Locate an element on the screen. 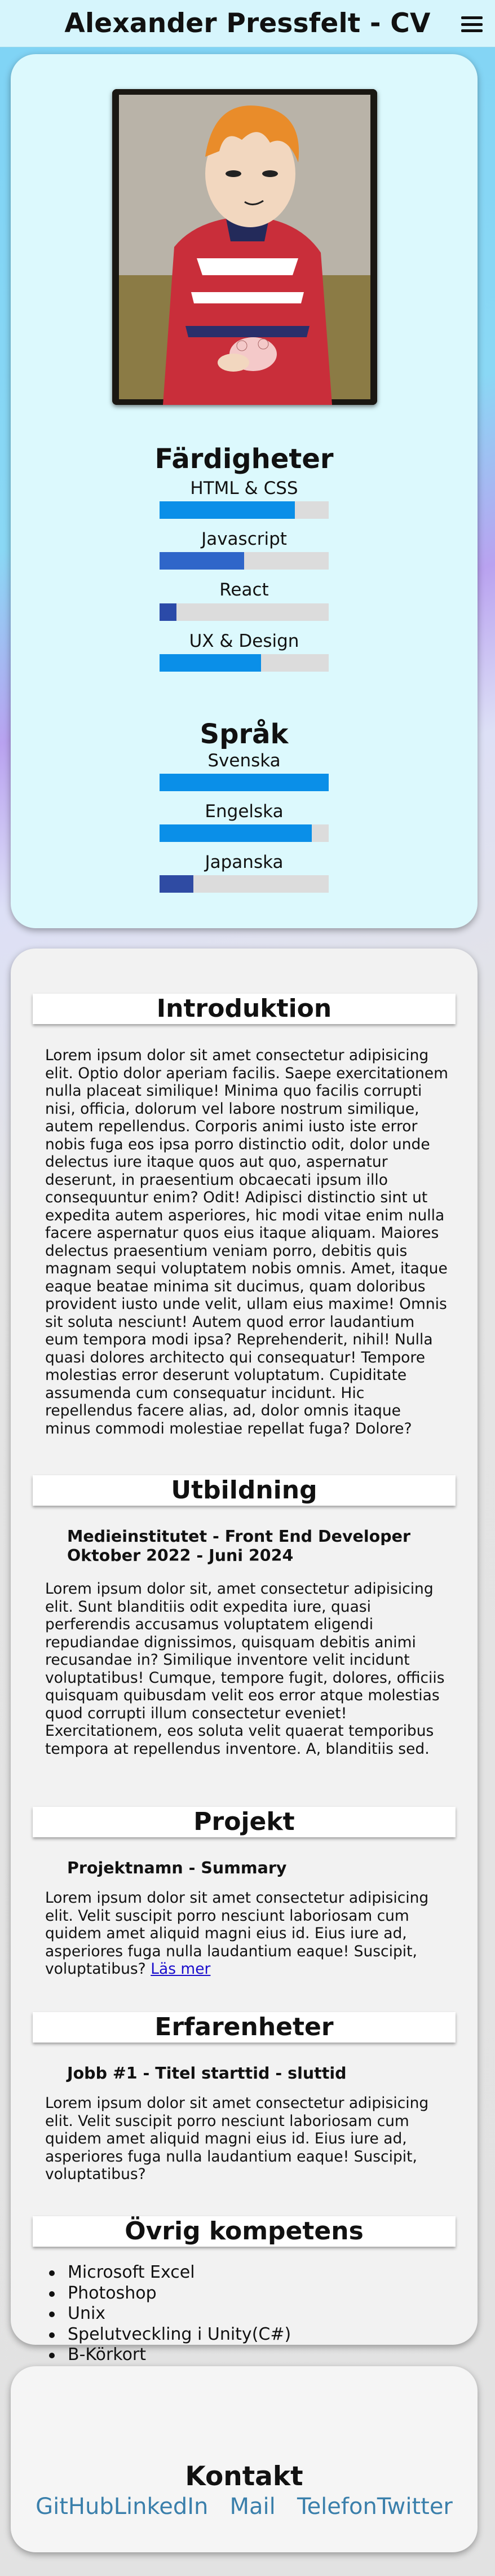 This screenshot has height=2576, width=495. twitter-link: Twitter is located at coordinates (415, 2507).